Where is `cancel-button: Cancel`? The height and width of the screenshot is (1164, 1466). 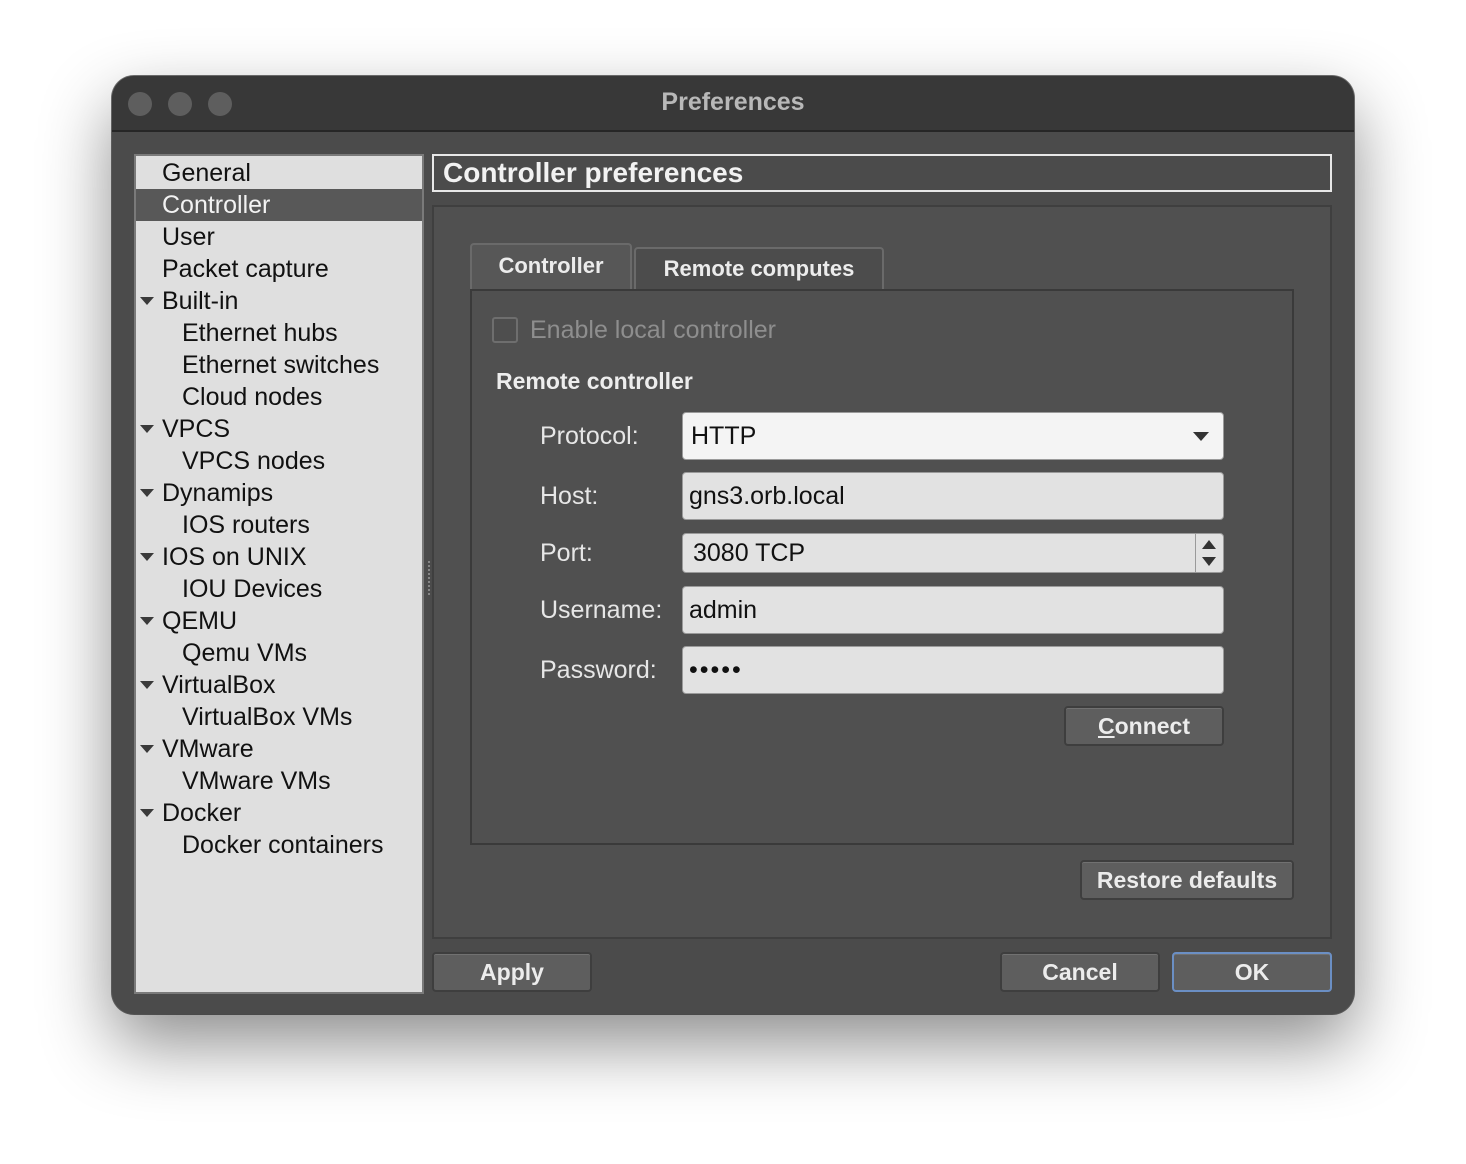
cancel-button: Cancel is located at coordinates (1080, 972).